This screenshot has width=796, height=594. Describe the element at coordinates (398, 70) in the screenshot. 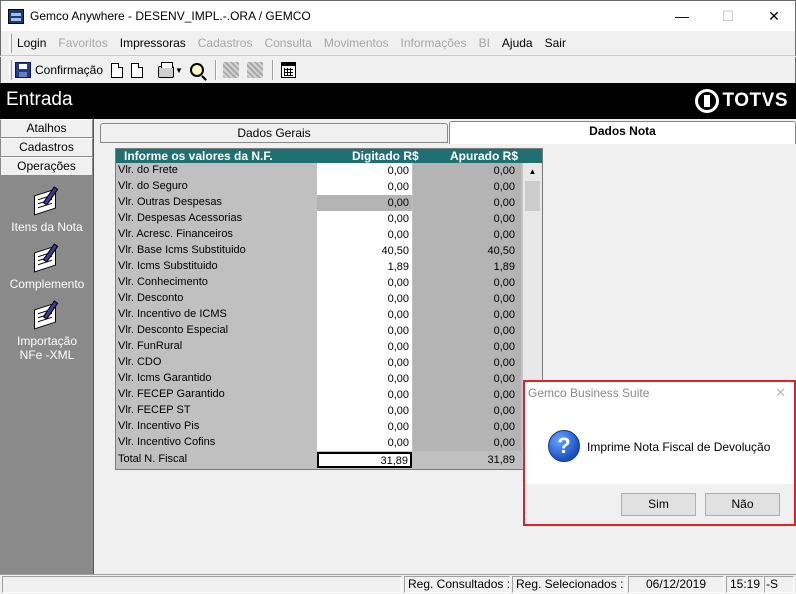

I see `toolbar: Confirmação ▼` at that location.